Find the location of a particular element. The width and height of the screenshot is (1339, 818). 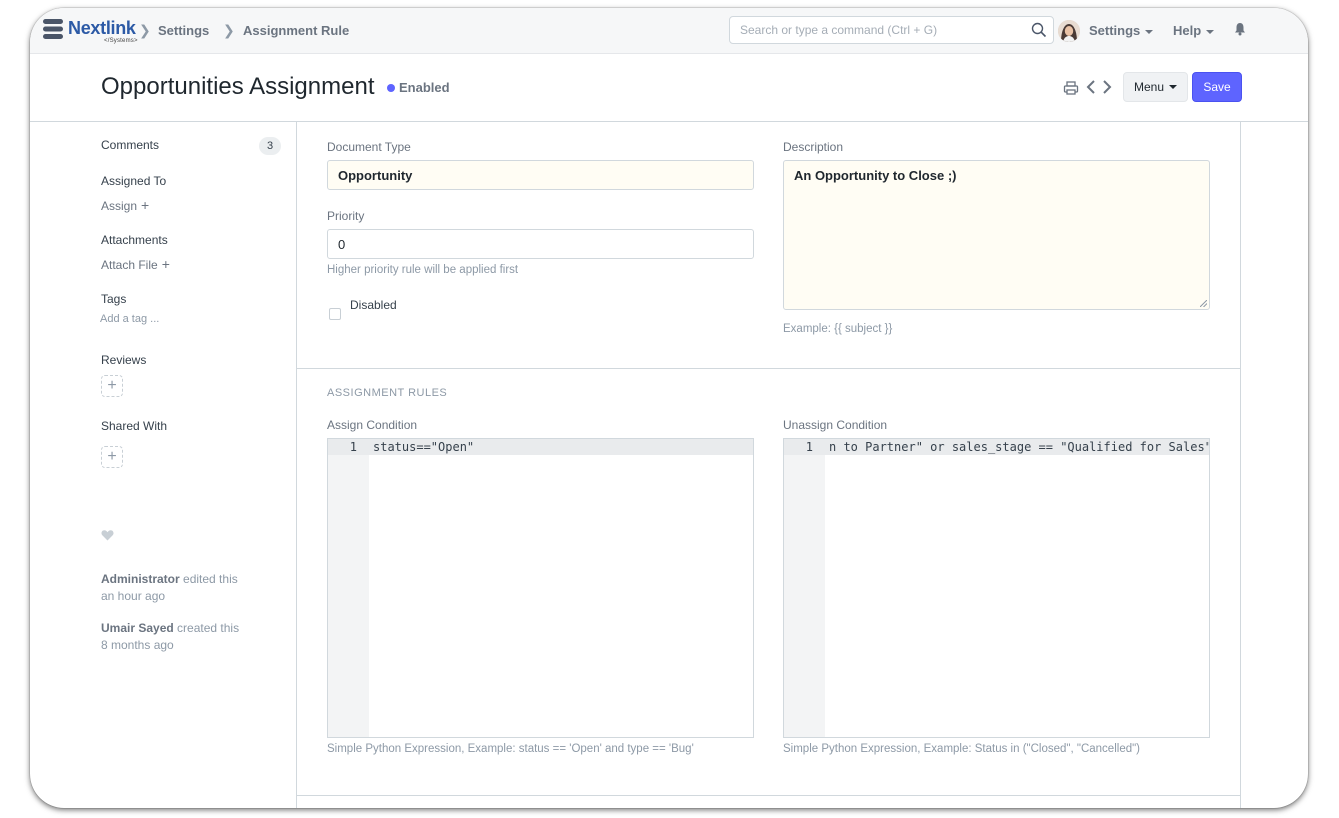

search-box is located at coordinates (891, 30).